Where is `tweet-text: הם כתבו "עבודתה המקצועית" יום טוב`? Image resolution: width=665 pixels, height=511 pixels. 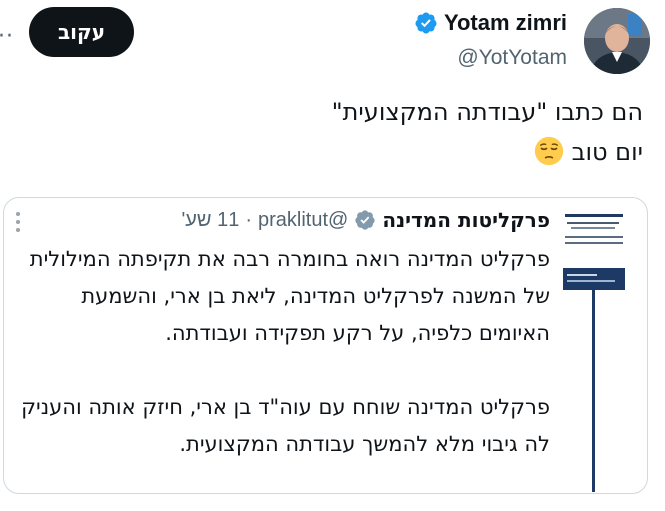
tweet-text: הם כתבו "עבודתה המקצועית" יום טוב is located at coordinates (343, 132).